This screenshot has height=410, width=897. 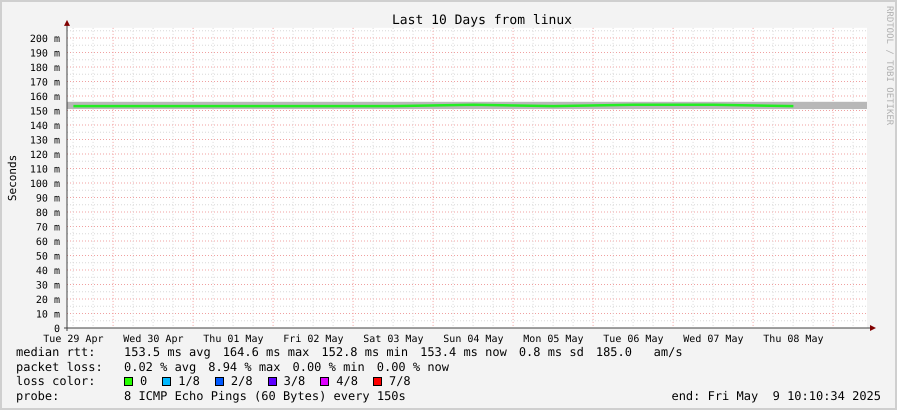 I want to click on y-tick-label: 180 m, so click(x=45, y=68).